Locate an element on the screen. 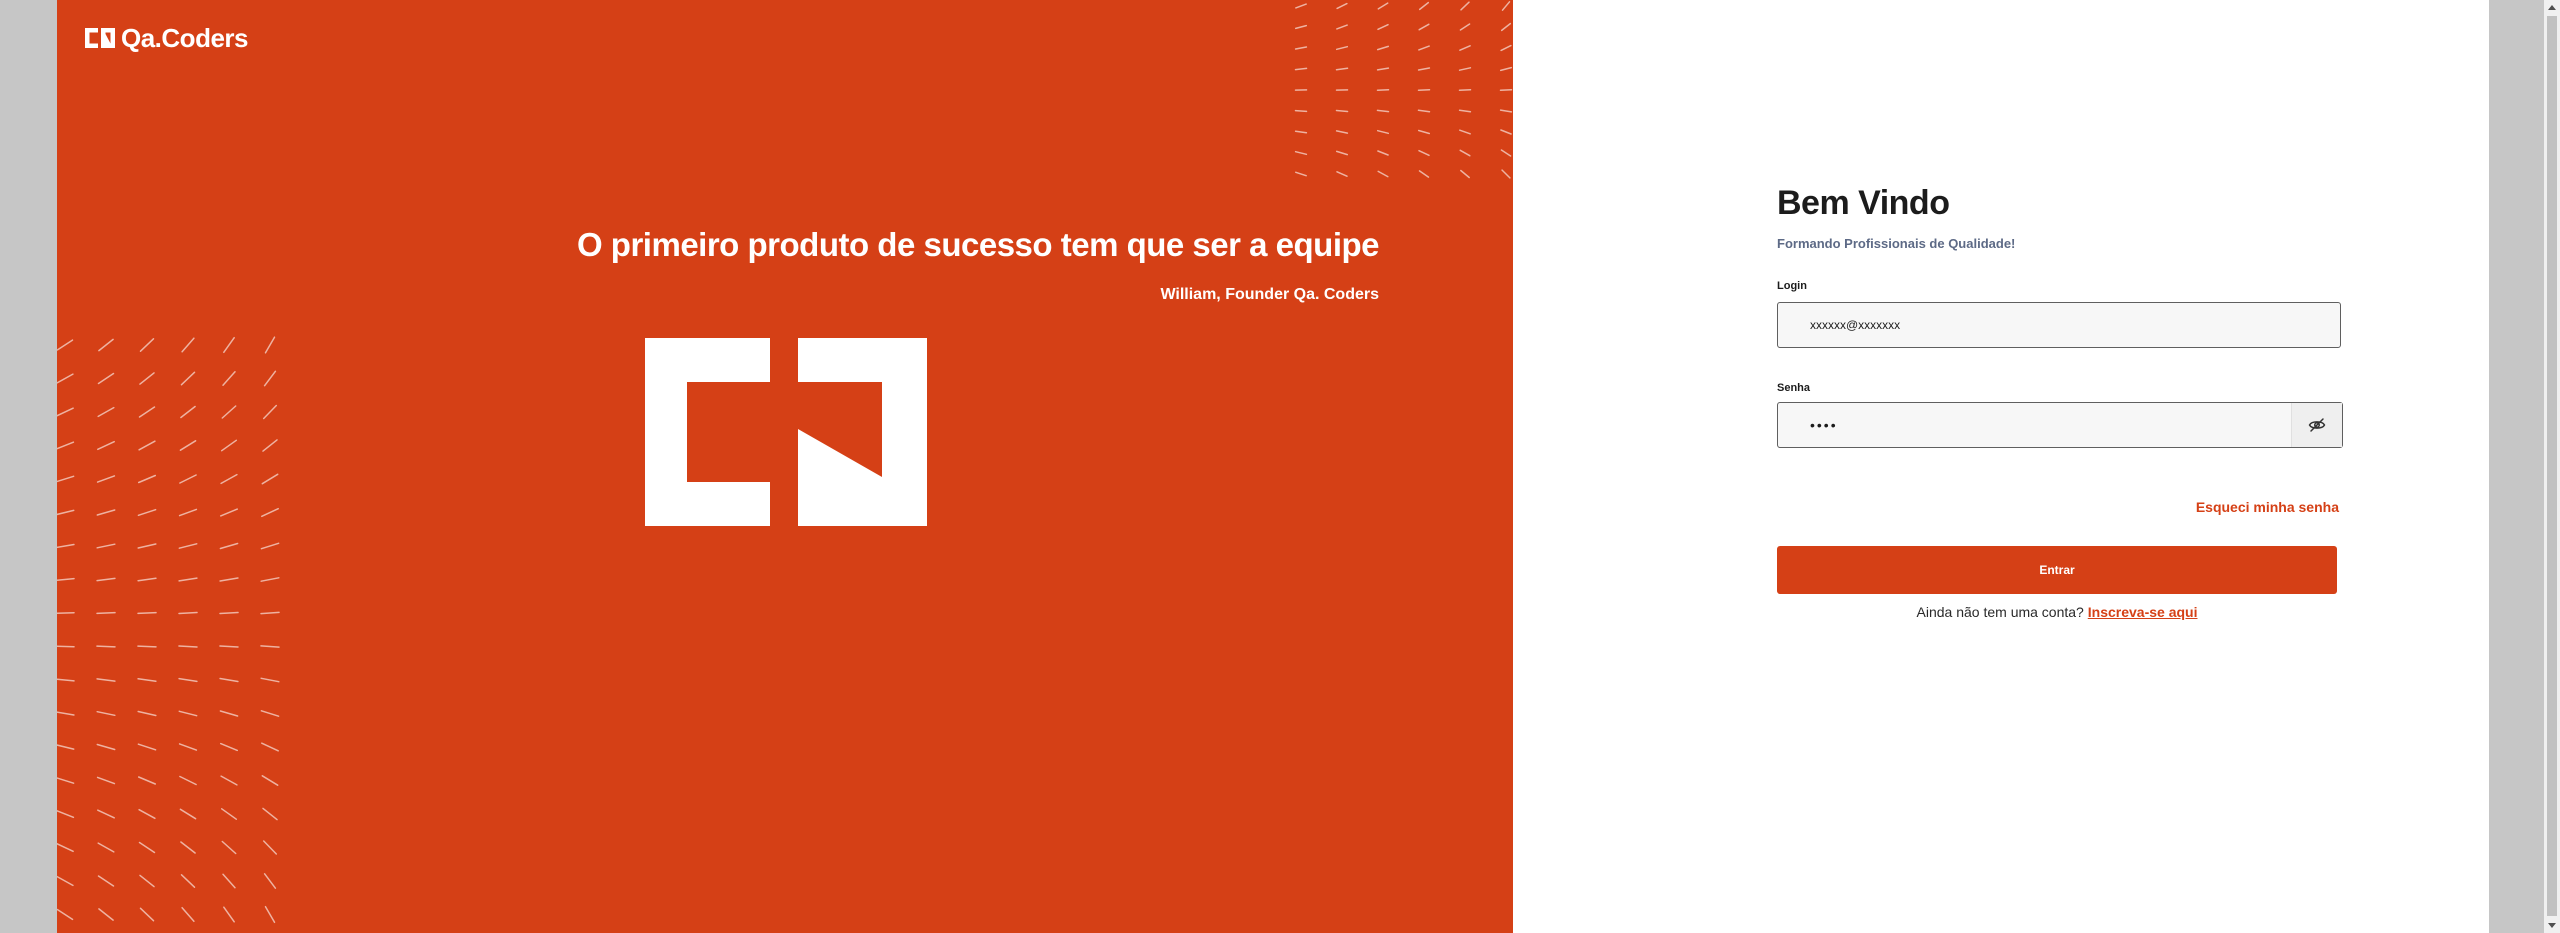 Image resolution: width=2560 pixels, height=933 pixels. toggle-password-visibility-button is located at coordinates (2316, 425).